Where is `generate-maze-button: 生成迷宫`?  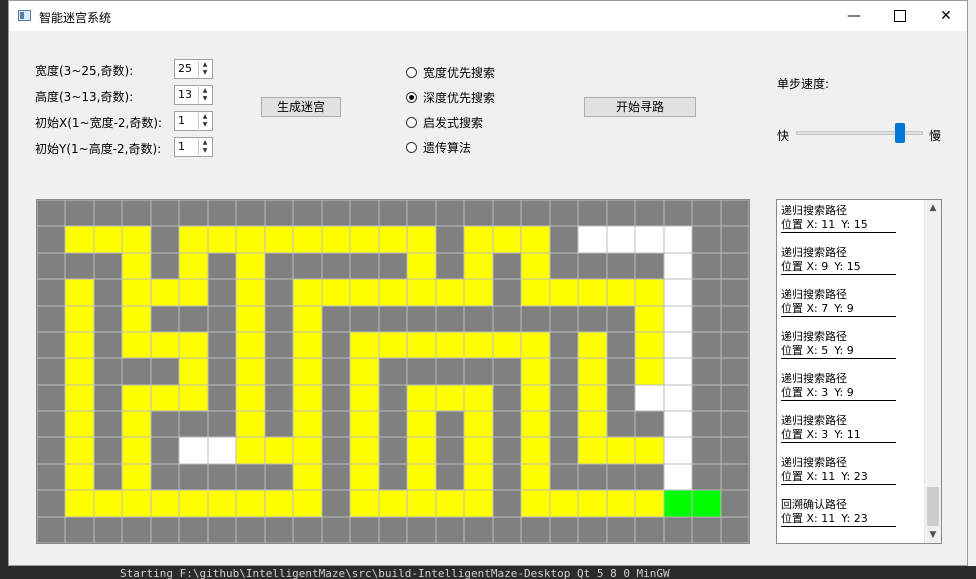
generate-maze-button: 生成迷宫 is located at coordinates (301, 107).